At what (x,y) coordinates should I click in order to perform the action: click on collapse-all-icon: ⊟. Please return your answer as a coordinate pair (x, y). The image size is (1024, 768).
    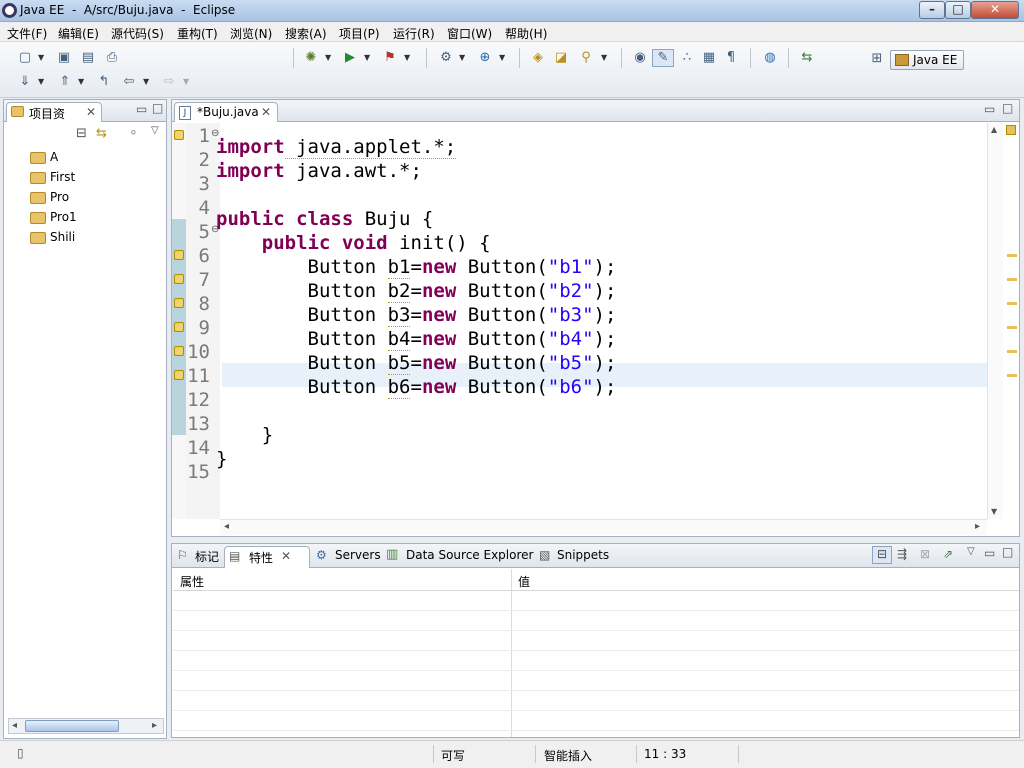
    Looking at the image, I should click on (81, 133).